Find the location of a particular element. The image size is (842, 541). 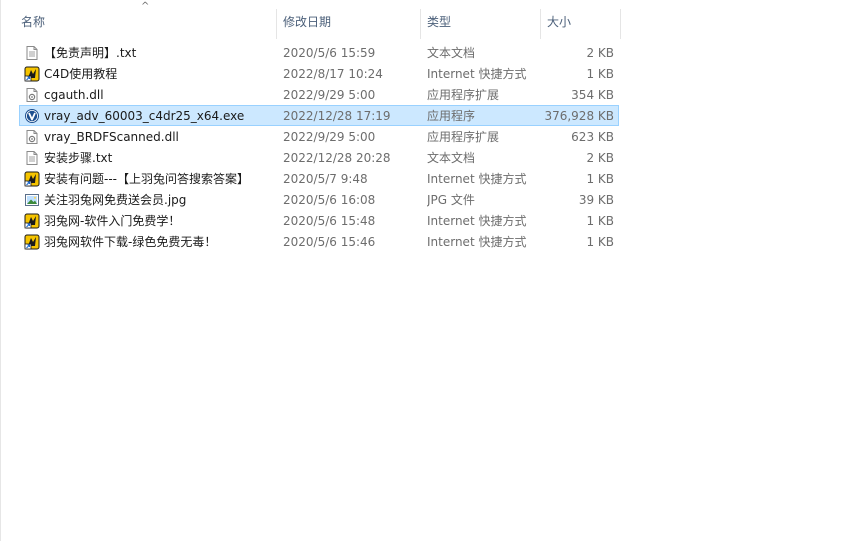

column-header-bar: ^ 名称 修改日期 类型 大小 is located at coordinates (421, 20).